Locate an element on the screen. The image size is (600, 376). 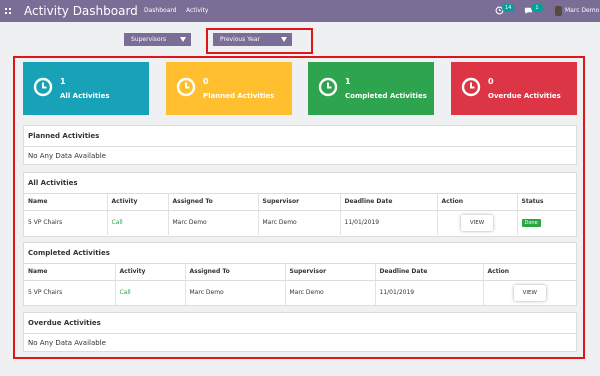
card-planned-activities: 0 Planned Activities is located at coordinates (229, 88).